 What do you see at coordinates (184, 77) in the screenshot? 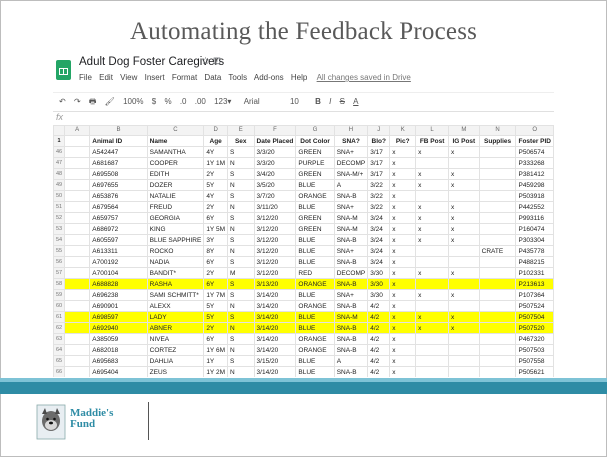
I see `menu-format: Format` at bounding box center [184, 77].